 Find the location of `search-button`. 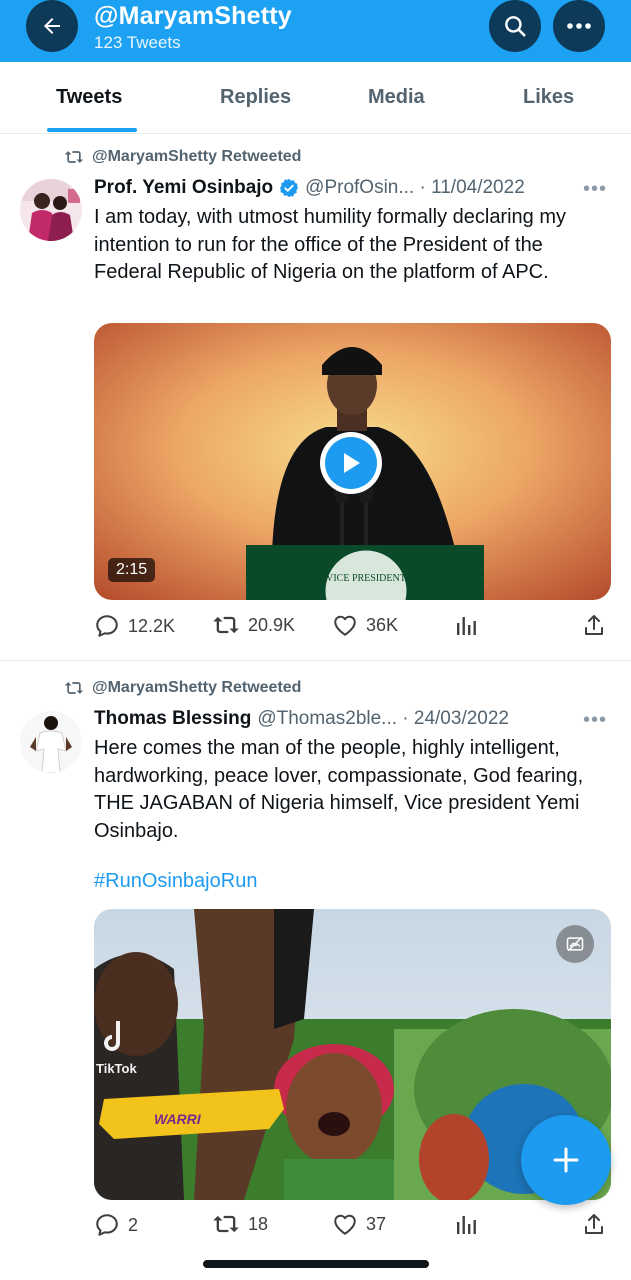

search-button is located at coordinates (515, 26).